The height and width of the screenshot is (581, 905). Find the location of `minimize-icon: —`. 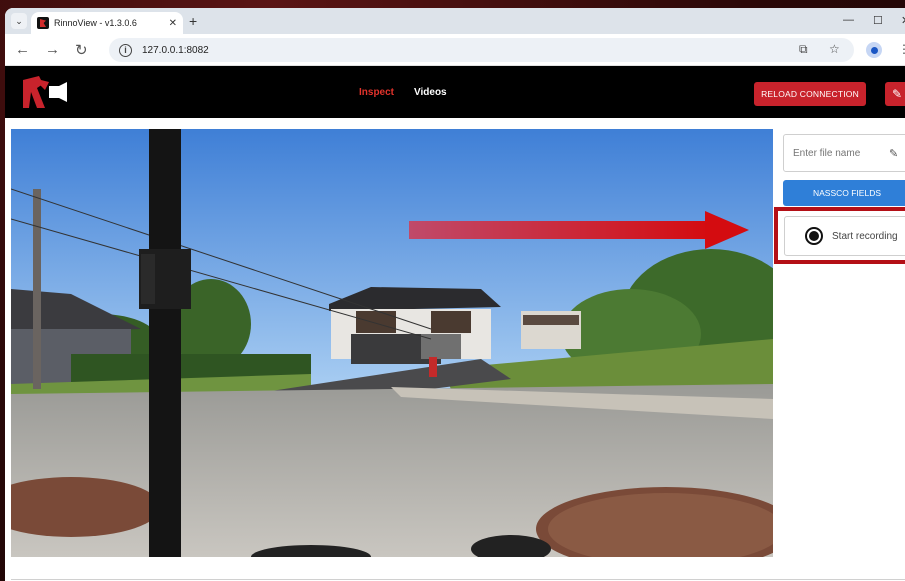

minimize-icon: — is located at coordinates (848, 20).